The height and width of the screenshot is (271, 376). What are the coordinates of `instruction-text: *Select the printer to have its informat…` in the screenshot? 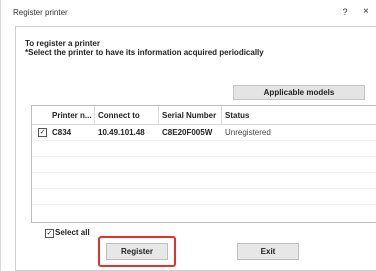 It's located at (144, 52).